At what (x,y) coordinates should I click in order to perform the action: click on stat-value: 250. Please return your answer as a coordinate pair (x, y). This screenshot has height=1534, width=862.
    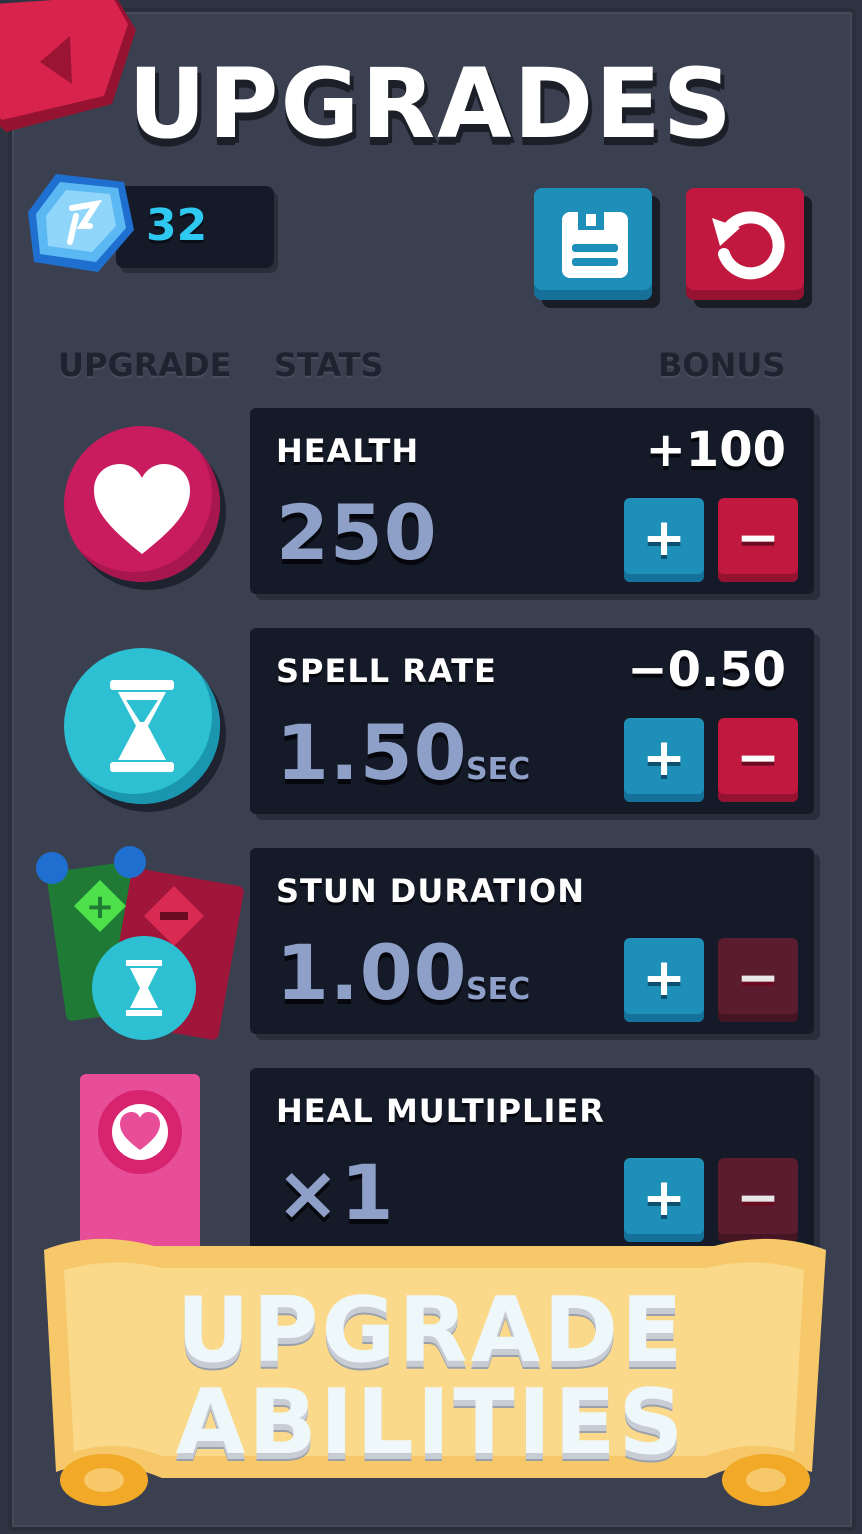
    Looking at the image, I should click on (357, 532).